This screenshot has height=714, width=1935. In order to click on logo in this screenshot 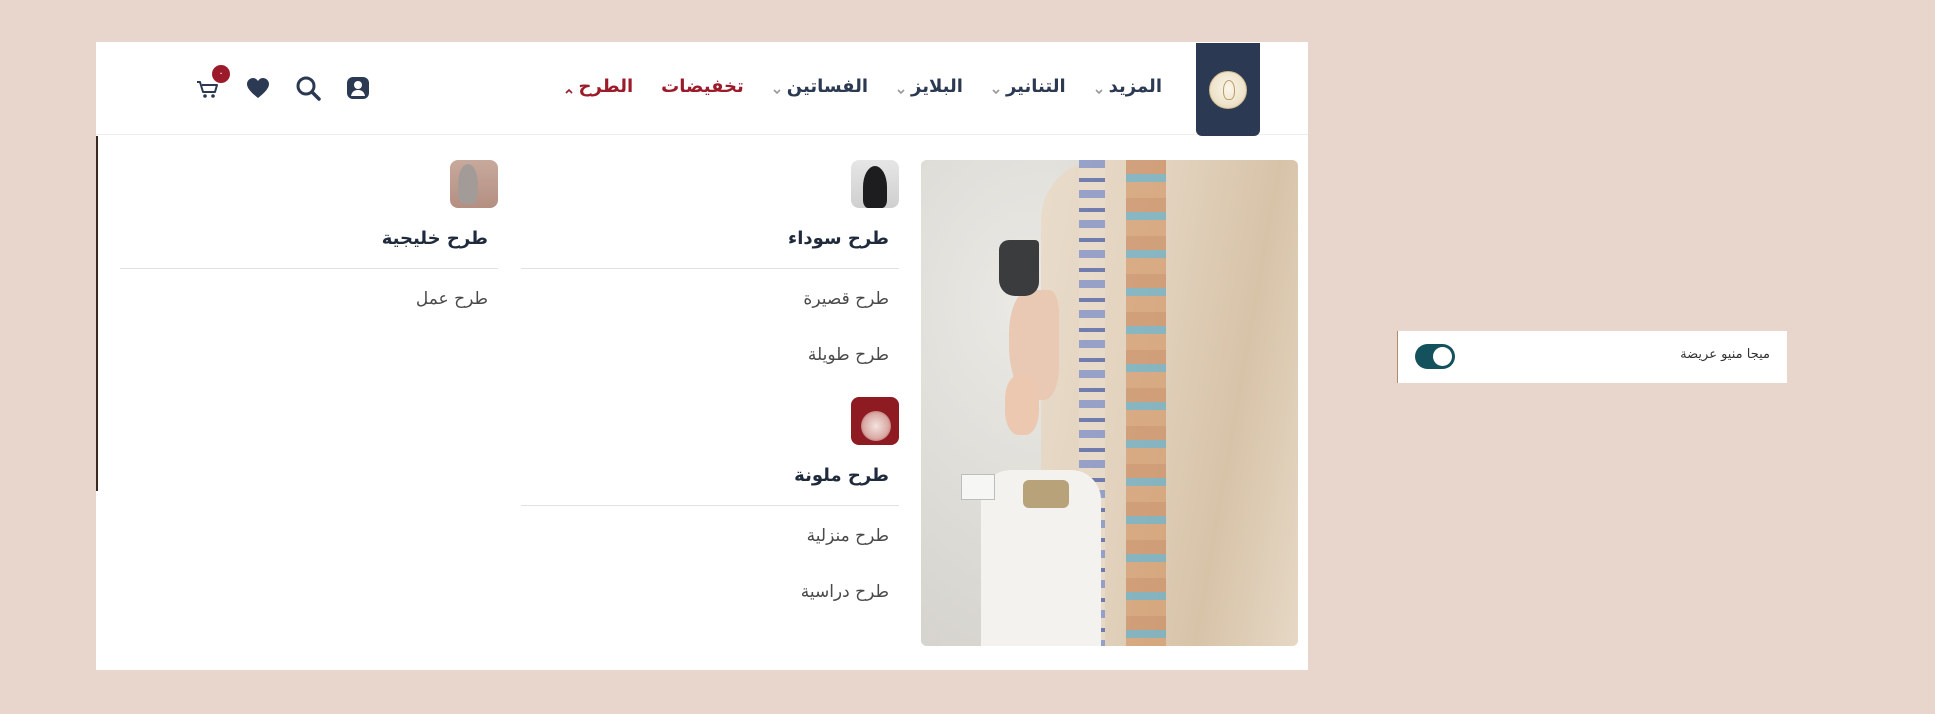, I will do `click(1228, 89)`.